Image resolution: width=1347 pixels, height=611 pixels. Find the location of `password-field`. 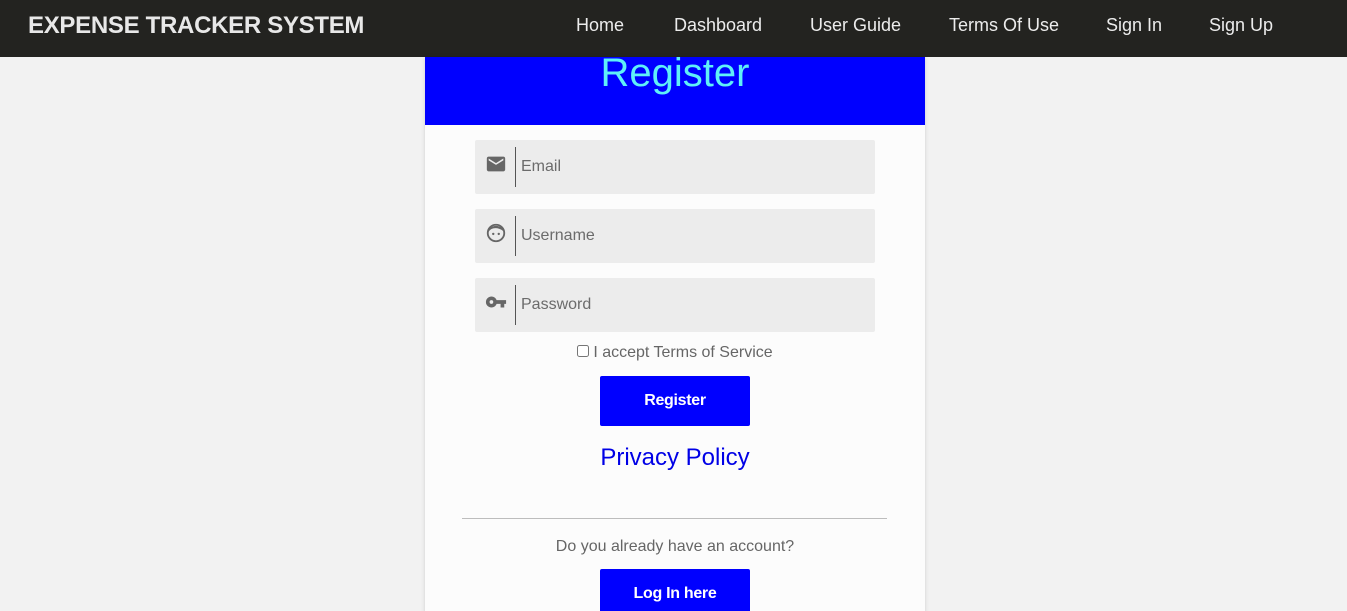

password-field is located at coordinates (675, 305).